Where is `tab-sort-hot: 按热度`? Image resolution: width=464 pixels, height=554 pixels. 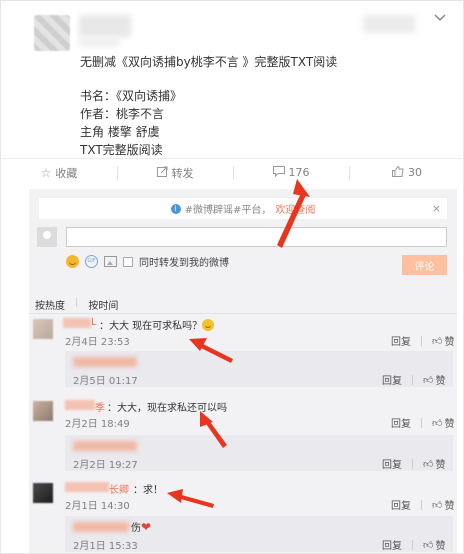 tab-sort-hot: 按热度 is located at coordinates (50, 304).